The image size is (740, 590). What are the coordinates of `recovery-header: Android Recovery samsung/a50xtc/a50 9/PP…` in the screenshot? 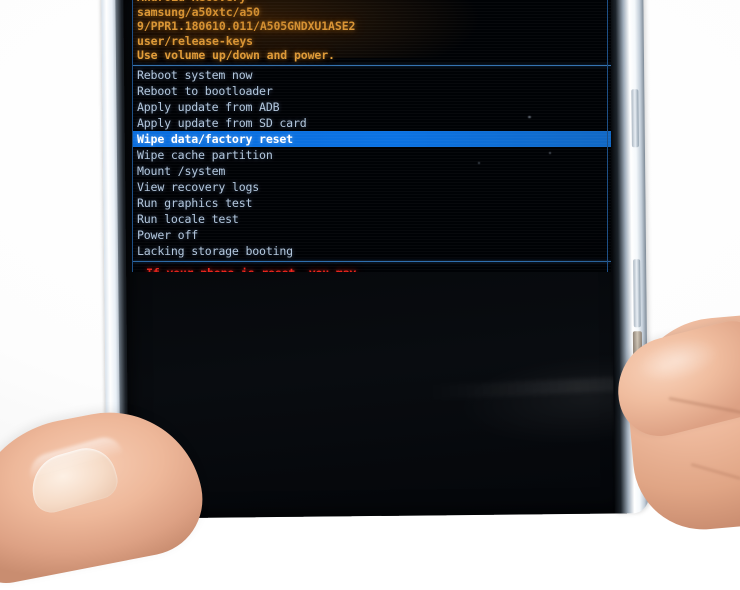 It's located at (372, 31).